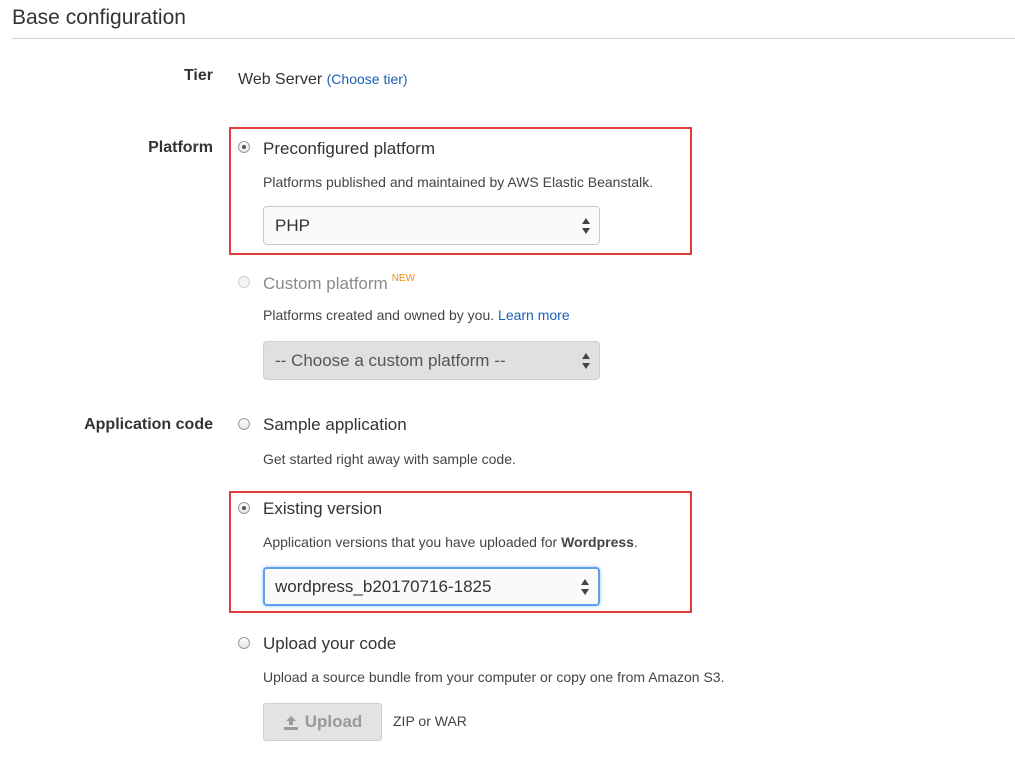 The width and height of the screenshot is (1015, 766). I want to click on learn-more-link: Learn more, so click(534, 315).